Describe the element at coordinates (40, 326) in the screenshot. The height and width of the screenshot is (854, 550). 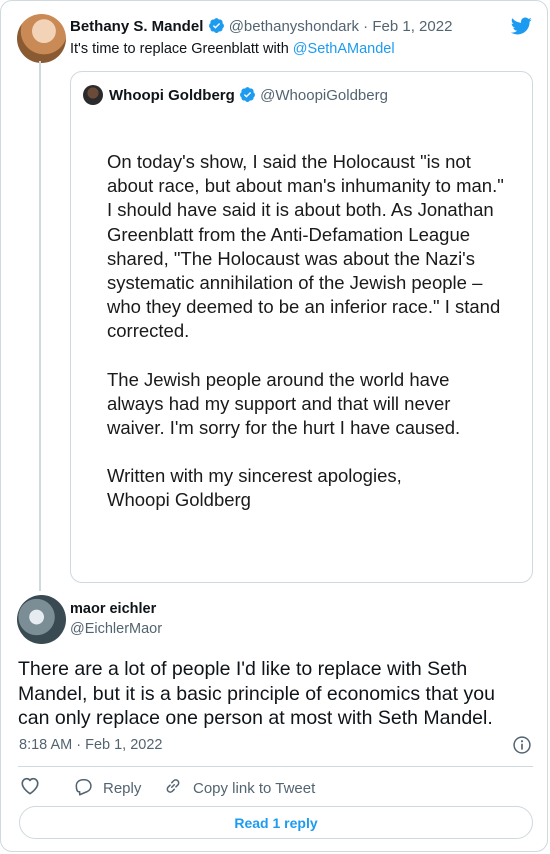
I see `thread-connector-line` at that location.